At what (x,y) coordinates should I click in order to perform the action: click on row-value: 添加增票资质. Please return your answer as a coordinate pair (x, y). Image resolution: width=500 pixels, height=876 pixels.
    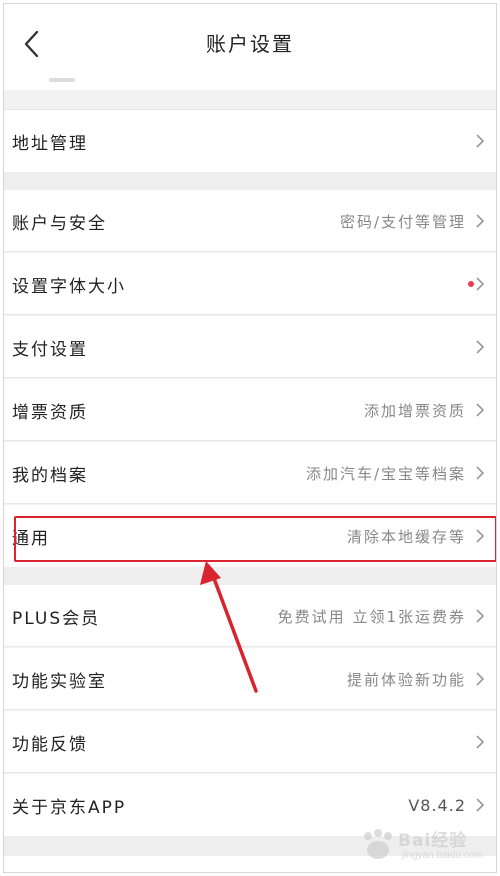
    Looking at the image, I should click on (414, 410).